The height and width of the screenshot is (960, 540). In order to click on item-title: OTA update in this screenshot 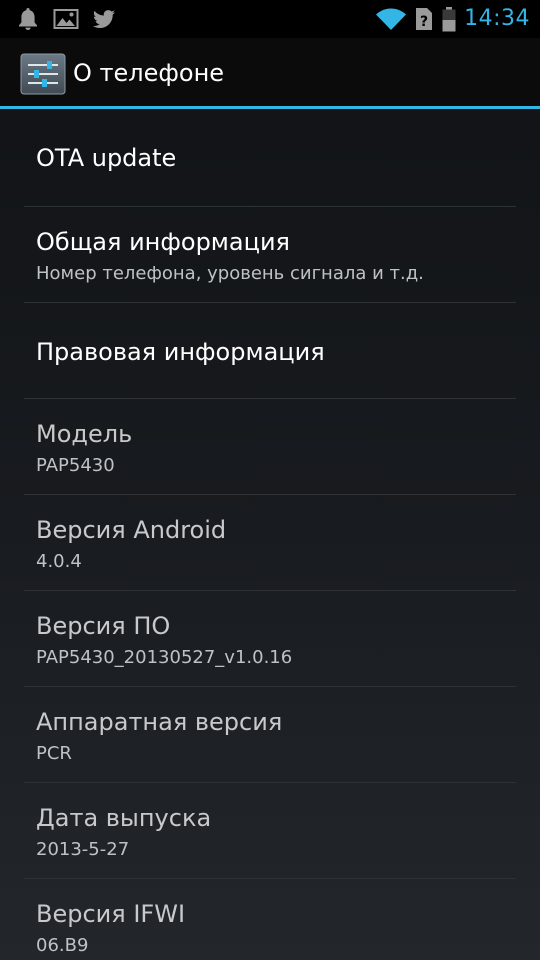, I will do `click(106, 158)`.